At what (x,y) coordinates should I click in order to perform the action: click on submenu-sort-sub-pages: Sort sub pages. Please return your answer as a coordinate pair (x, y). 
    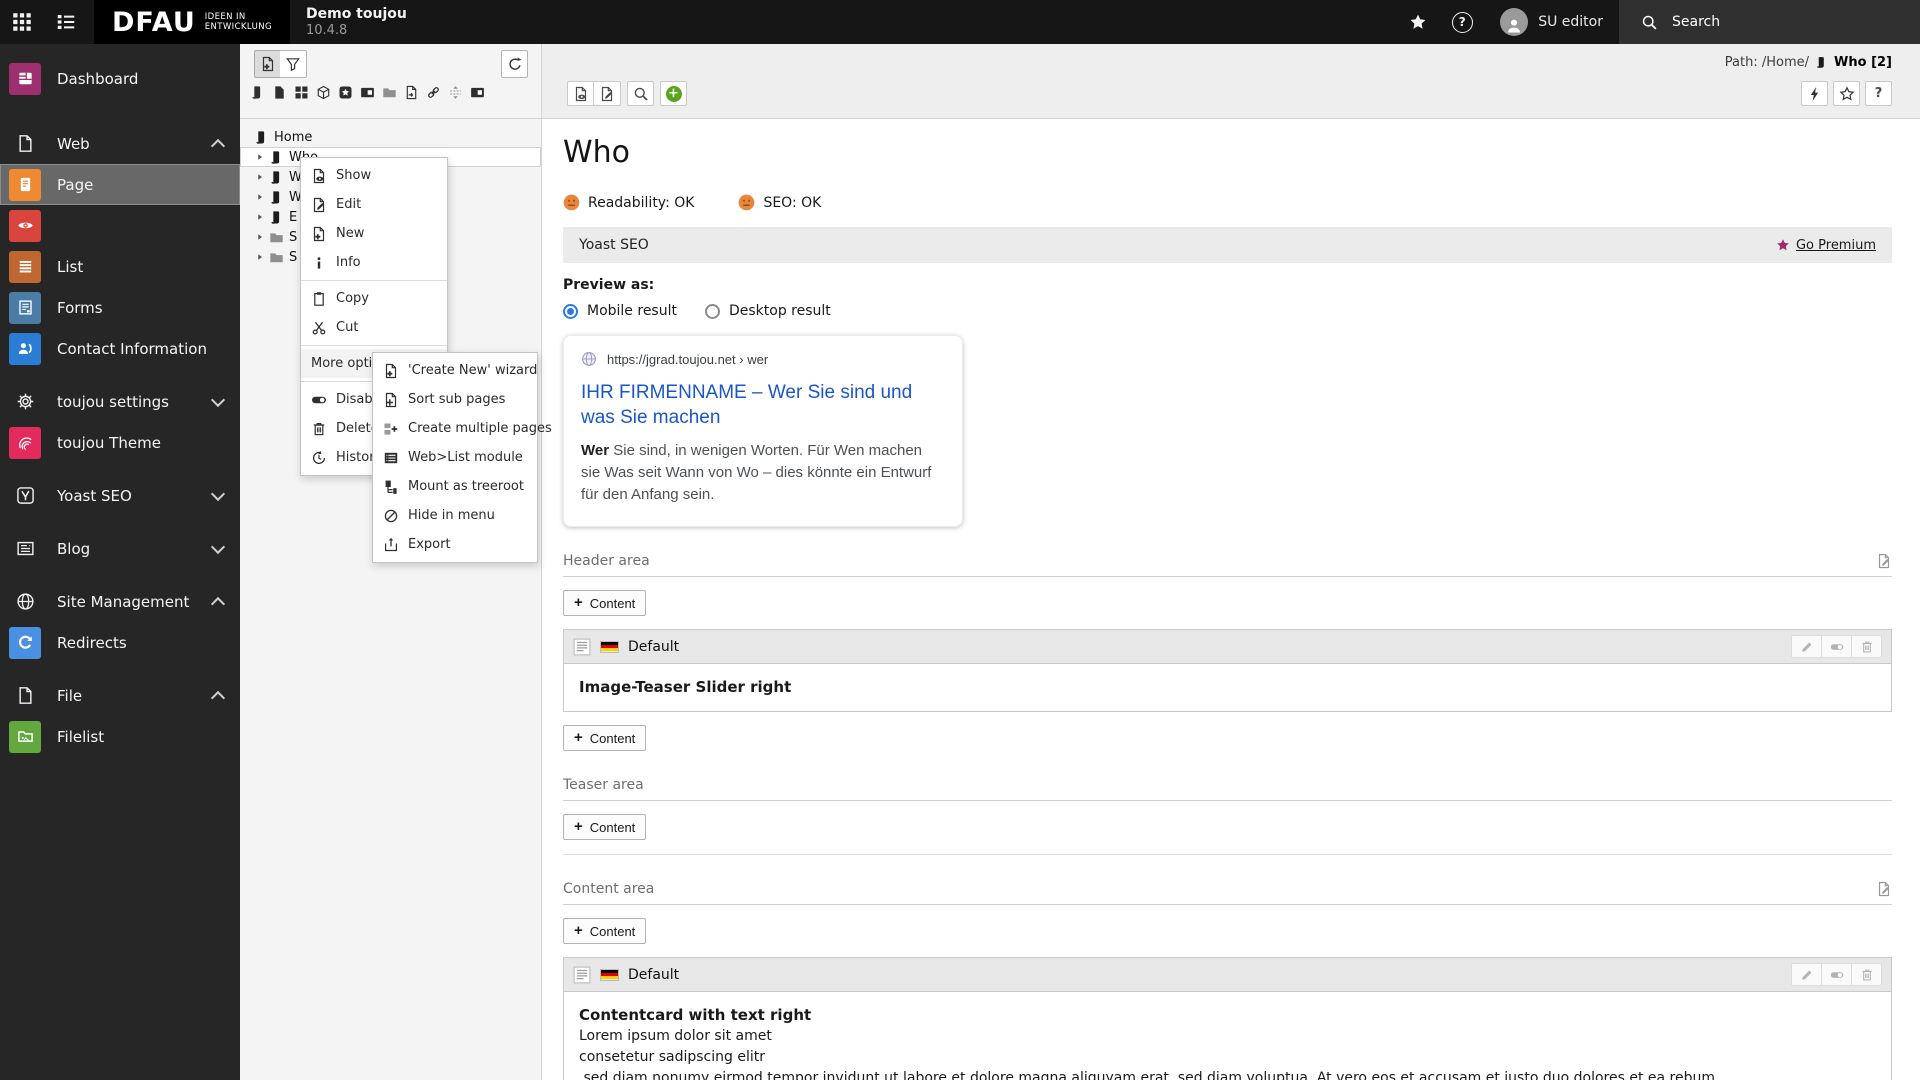
    Looking at the image, I should click on (455, 399).